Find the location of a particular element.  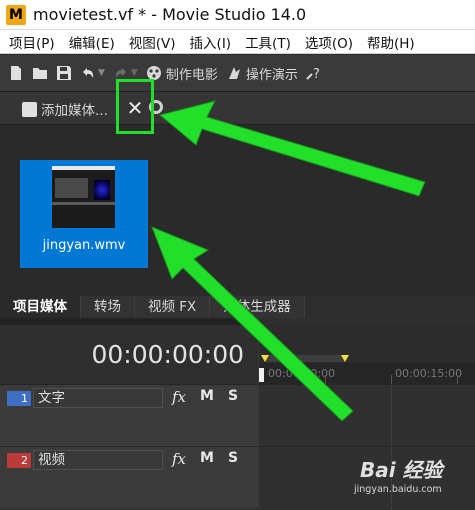

track-name: 视频 is located at coordinates (98, 460).